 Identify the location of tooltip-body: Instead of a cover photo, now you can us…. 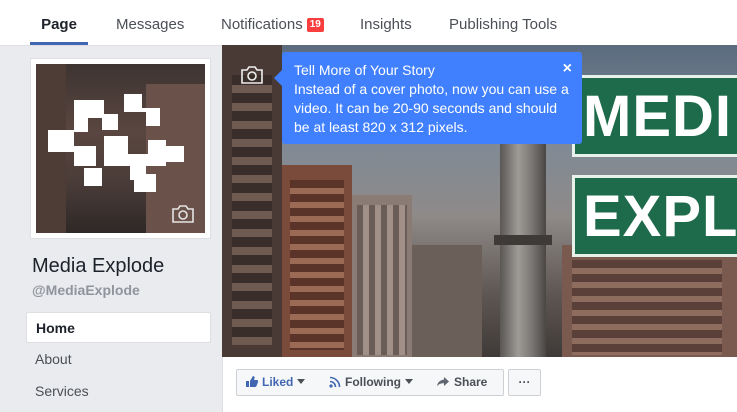
(431, 108).